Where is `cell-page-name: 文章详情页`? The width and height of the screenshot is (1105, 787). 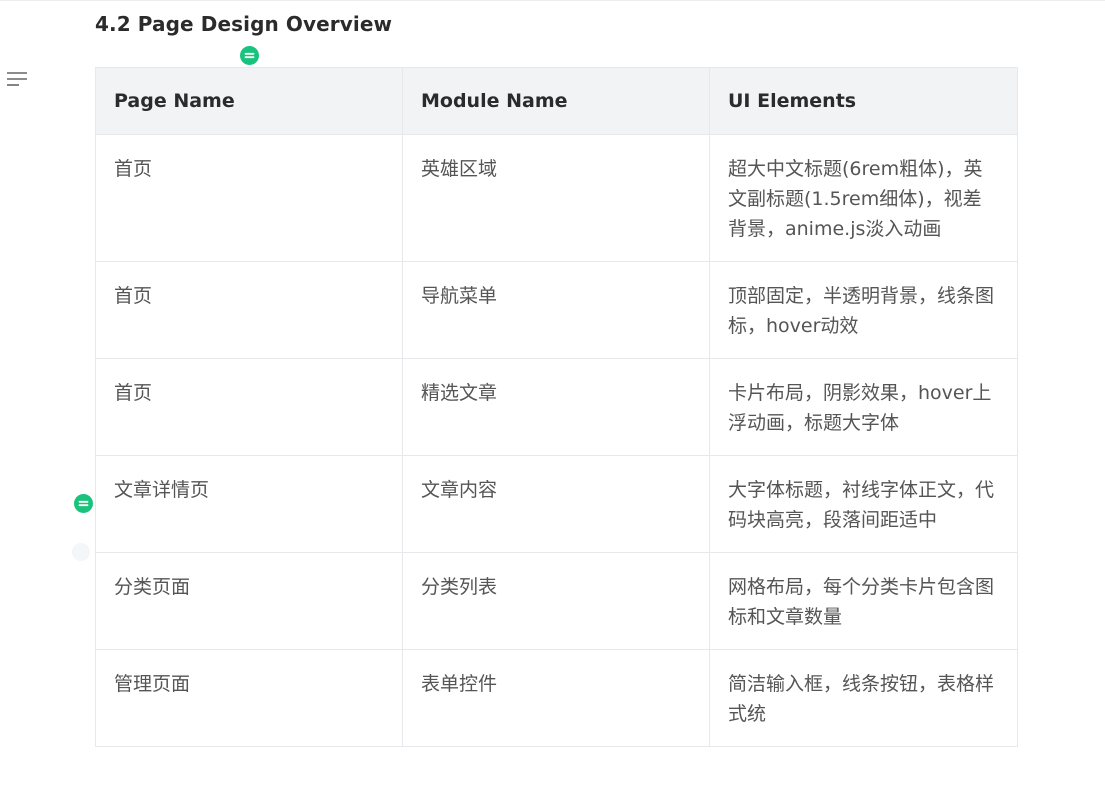
cell-page-name: 文章详情页 is located at coordinates (249, 504).